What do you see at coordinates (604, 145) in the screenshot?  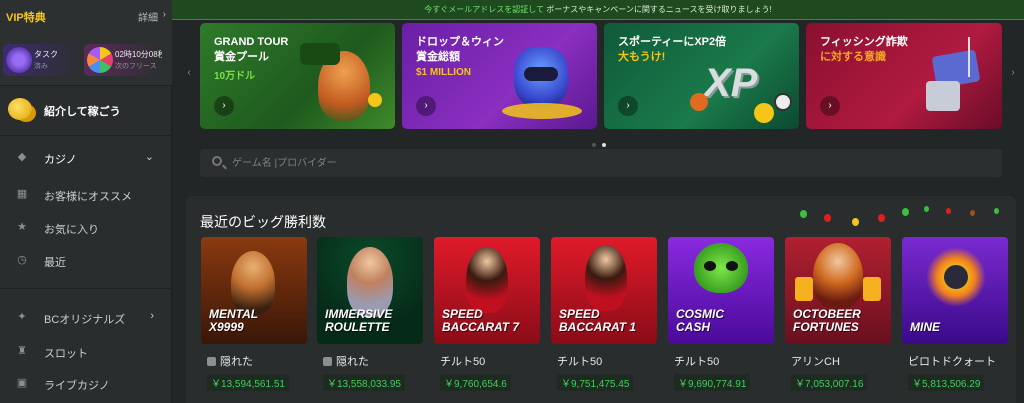 I see `pagination-dot-active` at bounding box center [604, 145].